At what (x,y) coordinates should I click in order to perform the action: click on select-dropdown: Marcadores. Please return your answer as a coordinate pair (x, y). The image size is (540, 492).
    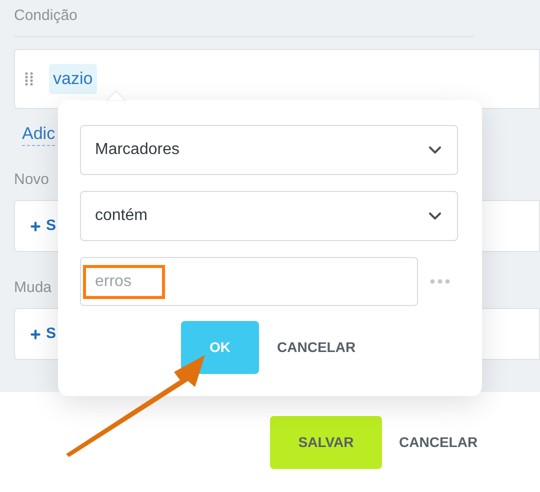
    Looking at the image, I should click on (269, 150).